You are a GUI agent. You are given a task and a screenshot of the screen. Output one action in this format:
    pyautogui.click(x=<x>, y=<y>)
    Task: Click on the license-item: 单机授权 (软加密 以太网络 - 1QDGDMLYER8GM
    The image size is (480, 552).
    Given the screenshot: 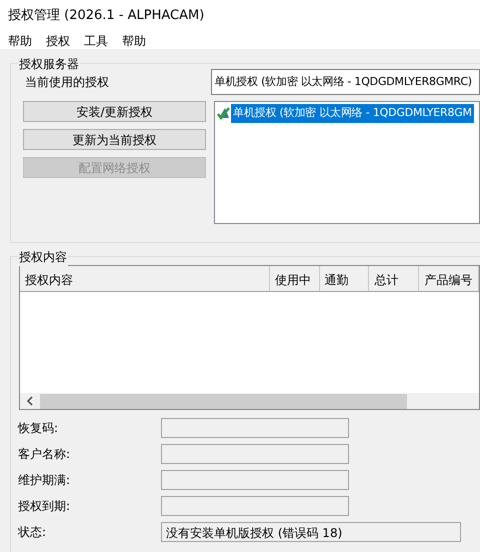 What is the action you would take?
    pyautogui.click(x=352, y=113)
    